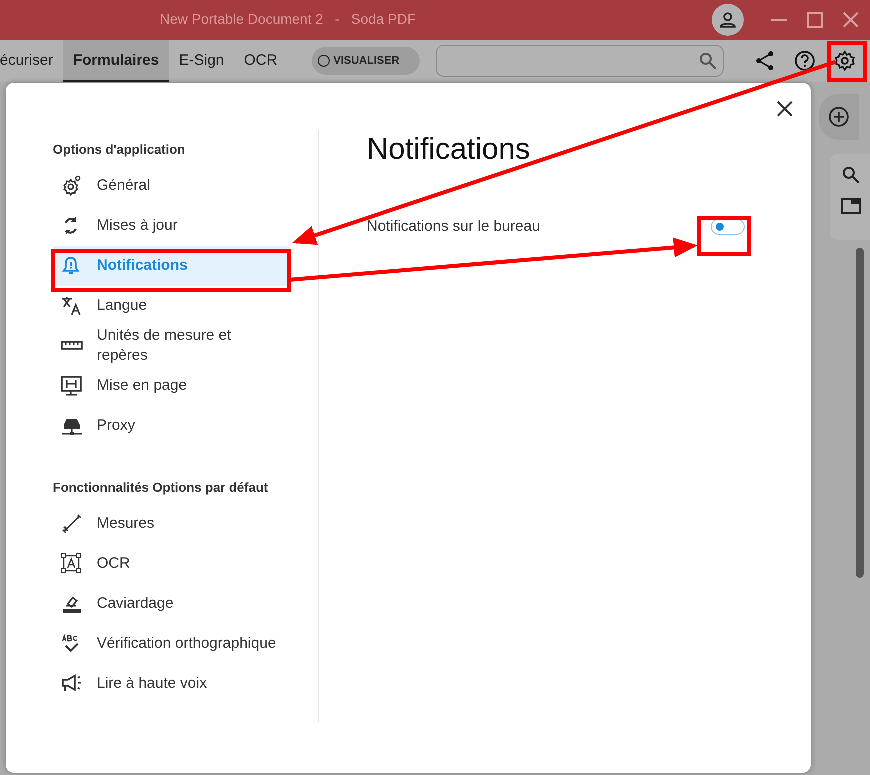  What do you see at coordinates (161, 487) in the screenshot?
I see `section-heading: Fonctionnalités Options par défaut` at bounding box center [161, 487].